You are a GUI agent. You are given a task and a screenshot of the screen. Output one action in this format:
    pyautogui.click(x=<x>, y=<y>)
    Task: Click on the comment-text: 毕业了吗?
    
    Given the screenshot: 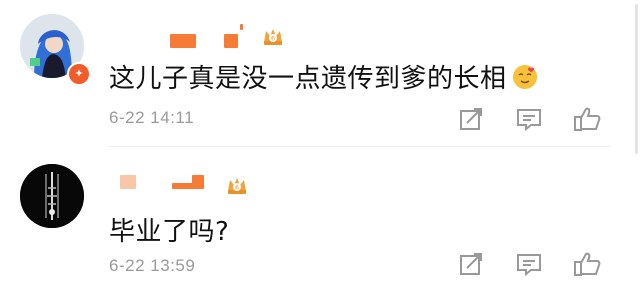 What is the action you would take?
    pyautogui.click(x=169, y=229)
    